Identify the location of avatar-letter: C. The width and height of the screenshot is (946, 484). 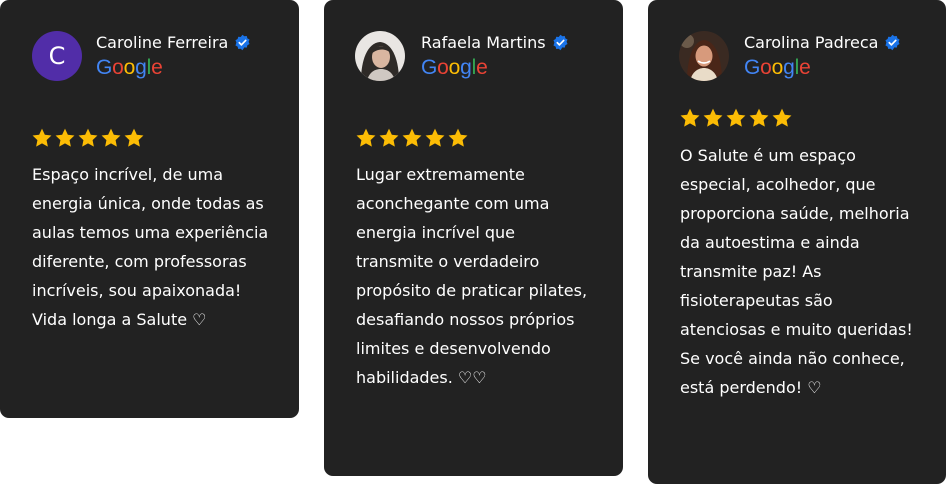
(57, 56).